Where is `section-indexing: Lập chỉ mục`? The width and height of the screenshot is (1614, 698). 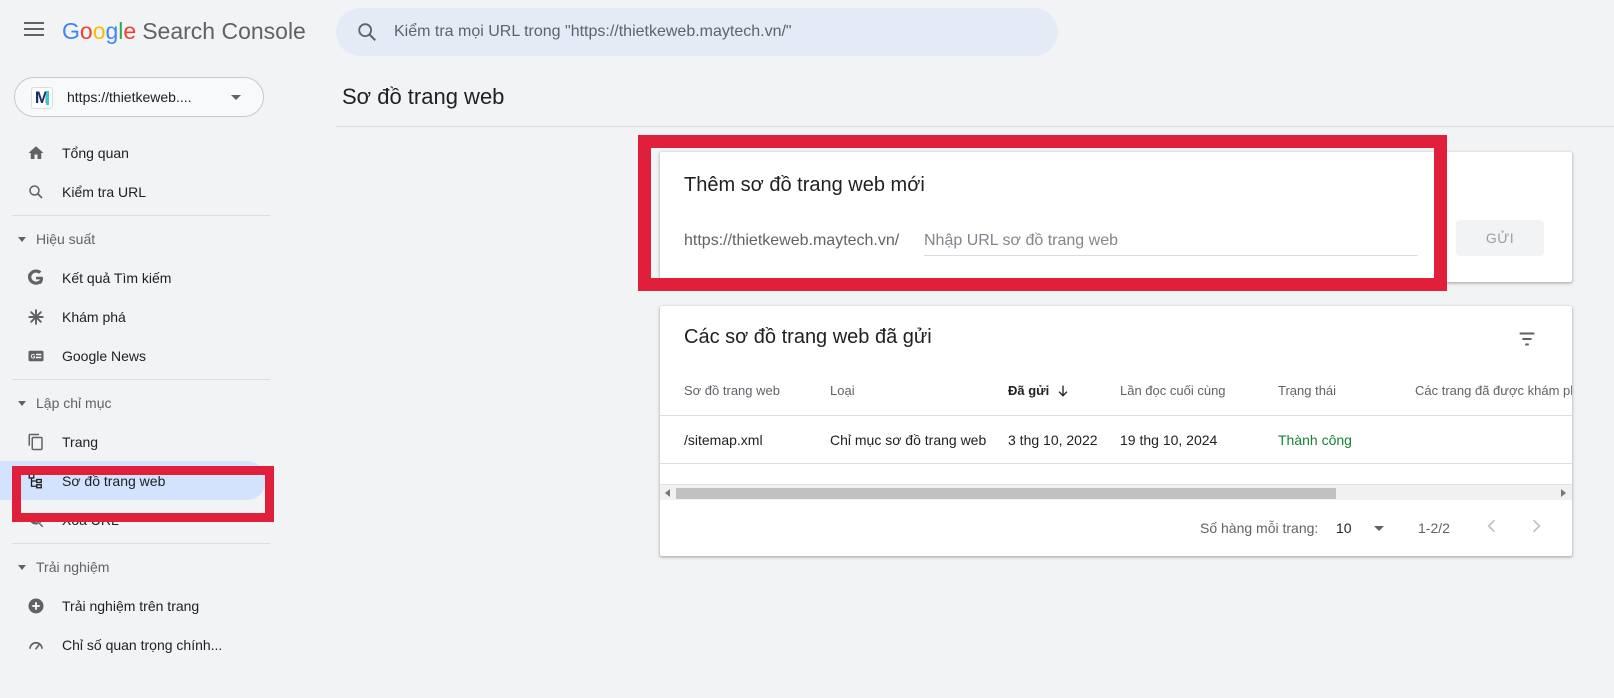
section-indexing: Lập chỉ mục is located at coordinates (140, 403).